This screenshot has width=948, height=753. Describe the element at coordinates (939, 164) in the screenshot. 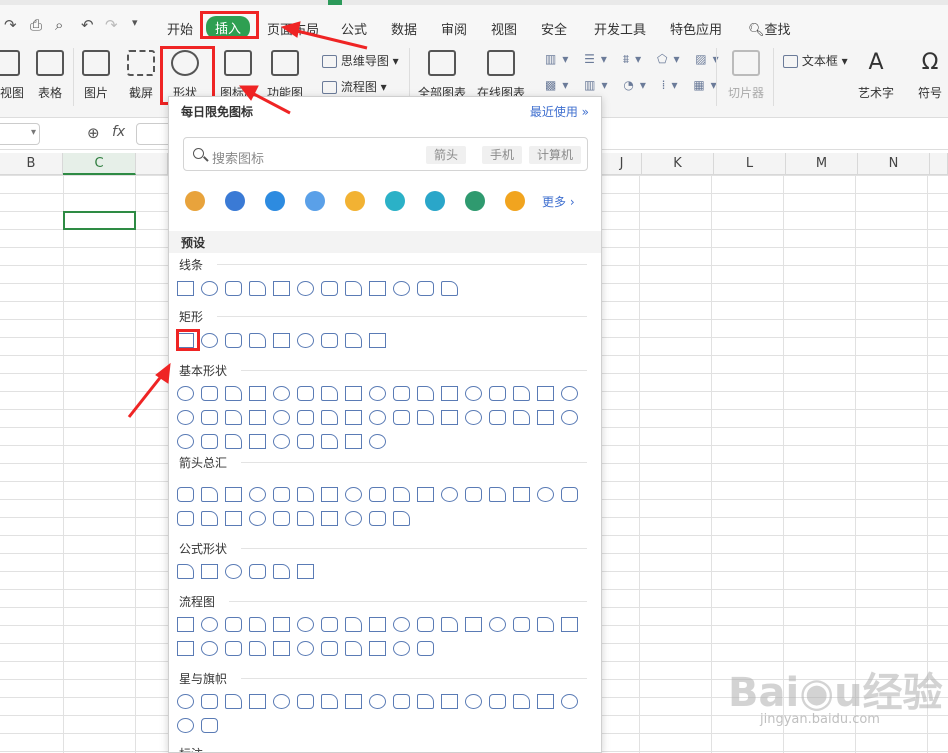

I see `column-header-partial` at that location.